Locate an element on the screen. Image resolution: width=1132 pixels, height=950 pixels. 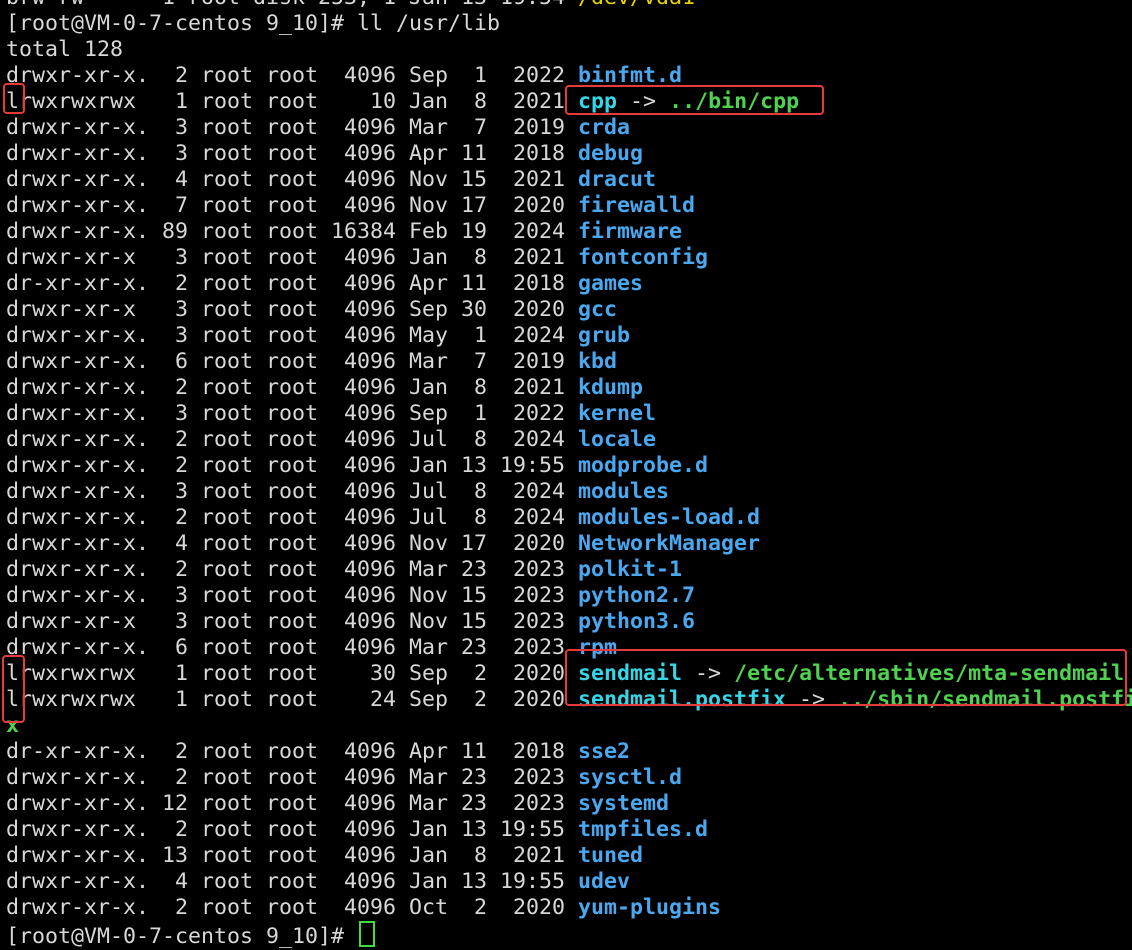
final-prompt-line: [root@VM-0-7-centos 9_10]# is located at coordinates (191, 935).